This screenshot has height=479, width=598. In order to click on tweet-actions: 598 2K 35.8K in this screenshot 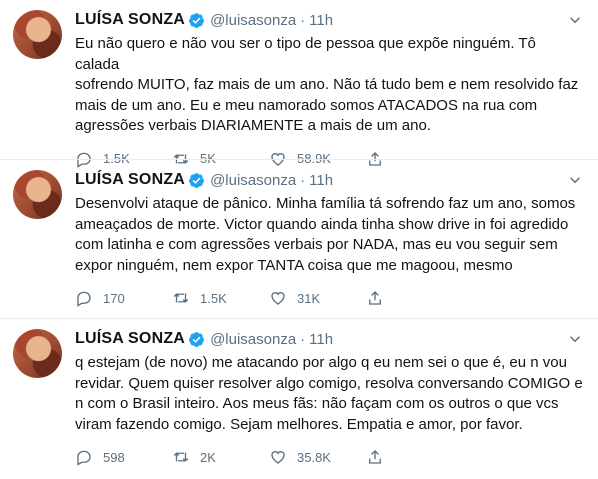, I will do `click(329, 457)`.